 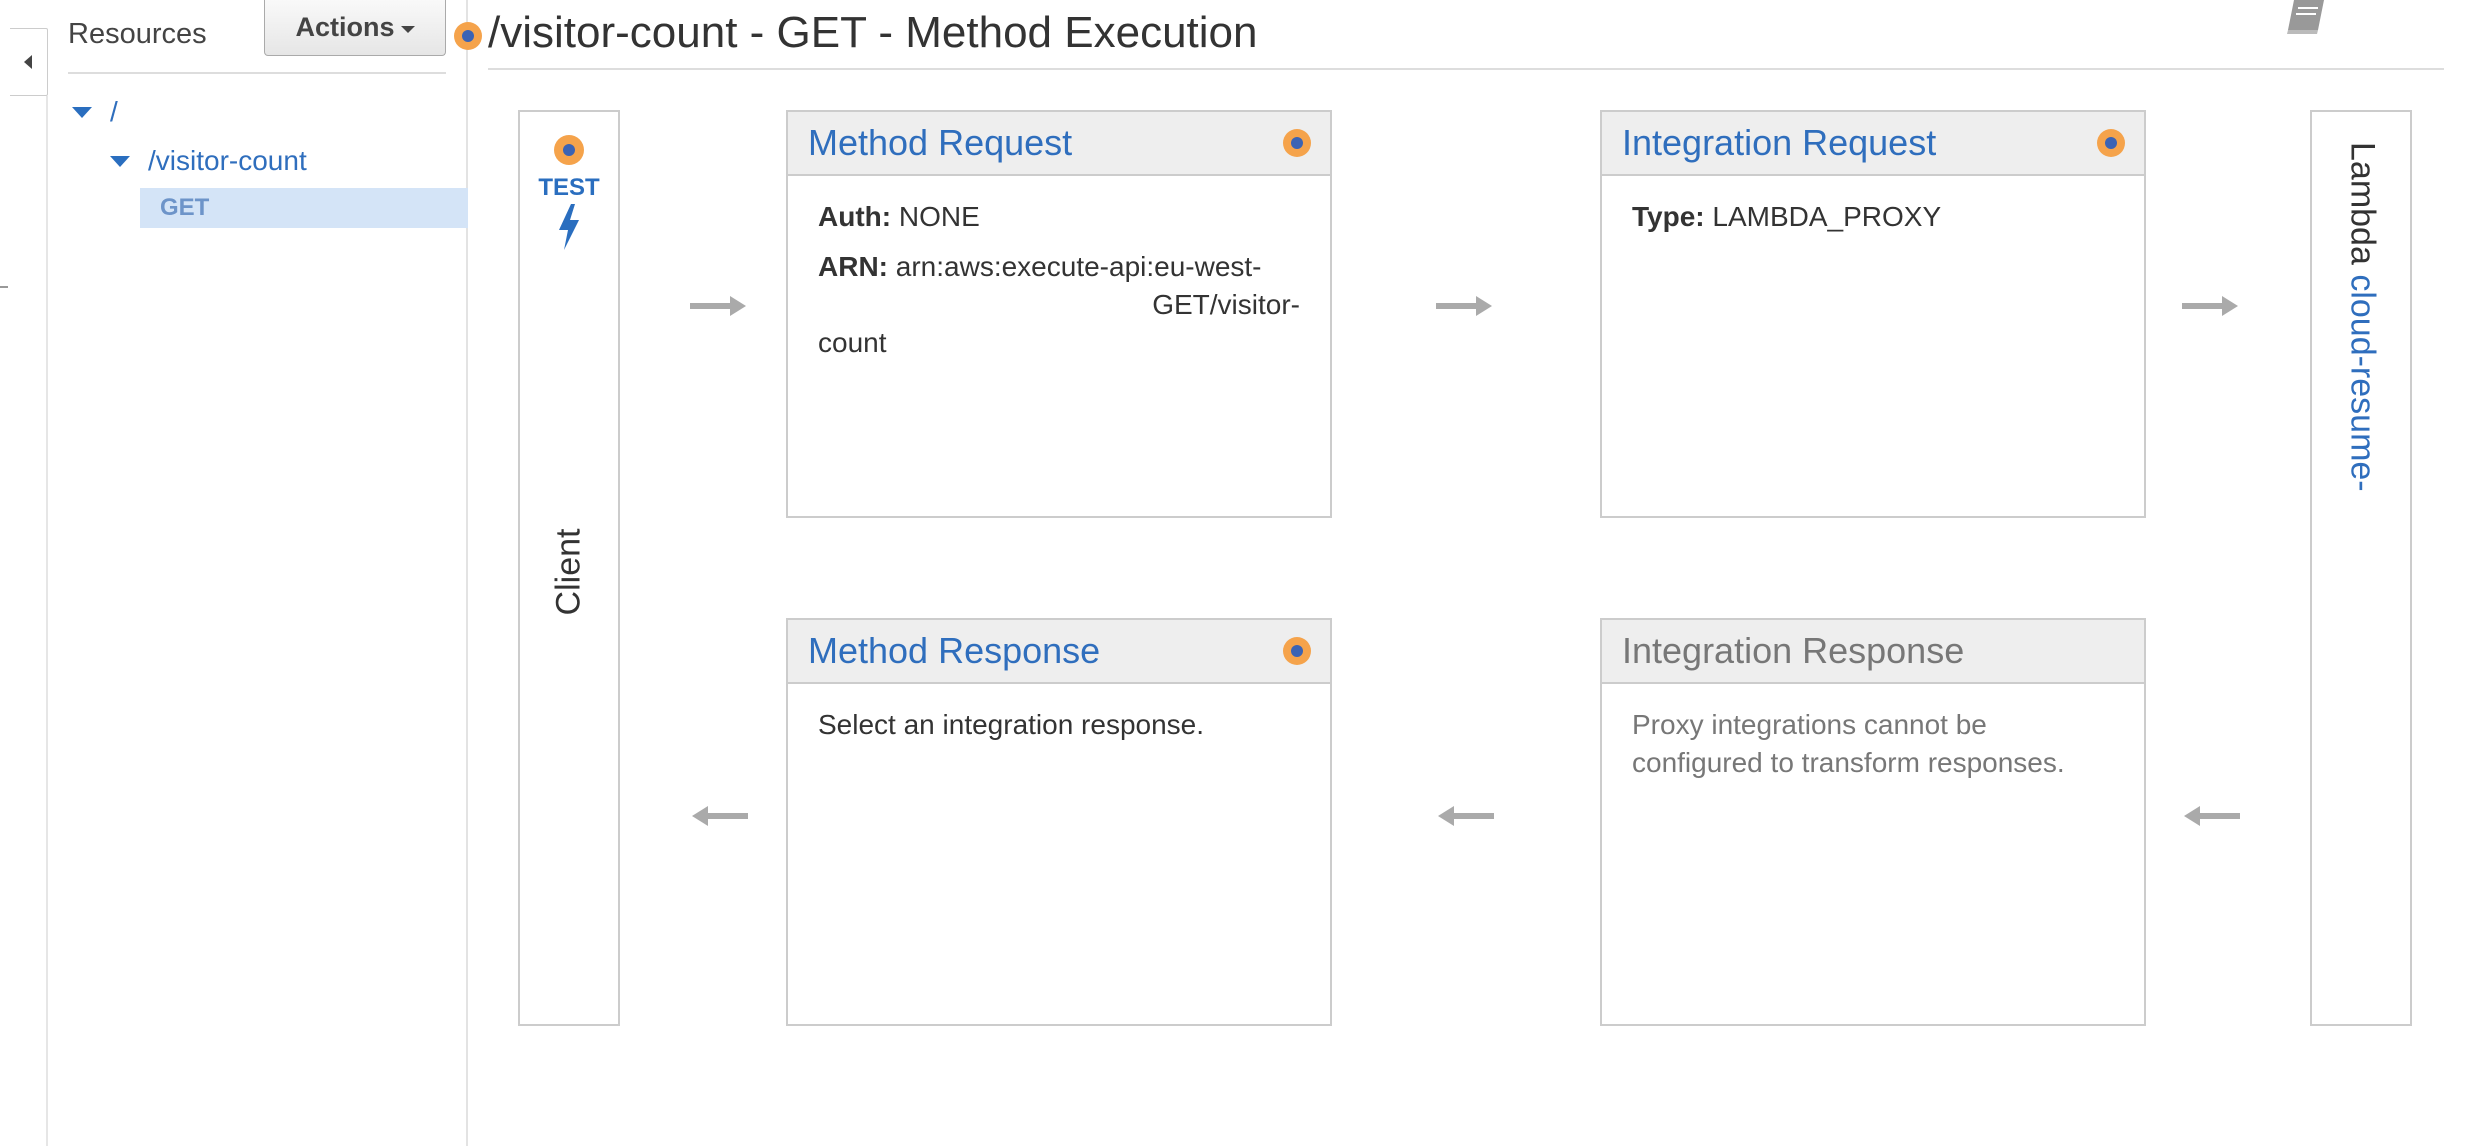 I want to click on box-body: Select an integration response., so click(x=1059, y=725).